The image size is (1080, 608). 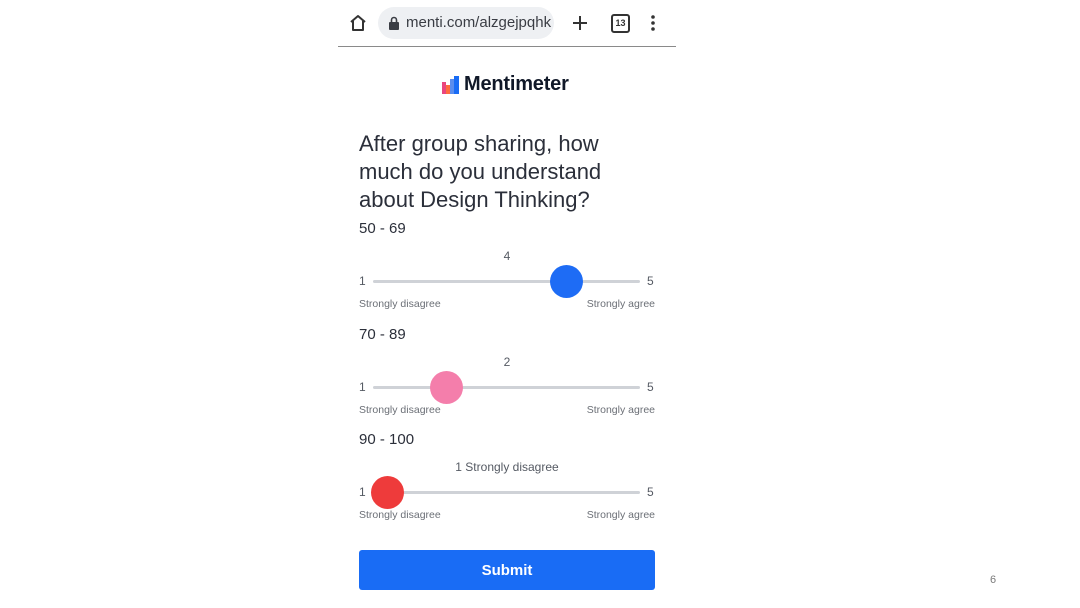 What do you see at coordinates (516, 84) in the screenshot?
I see `brand-name: Mentimeter` at bounding box center [516, 84].